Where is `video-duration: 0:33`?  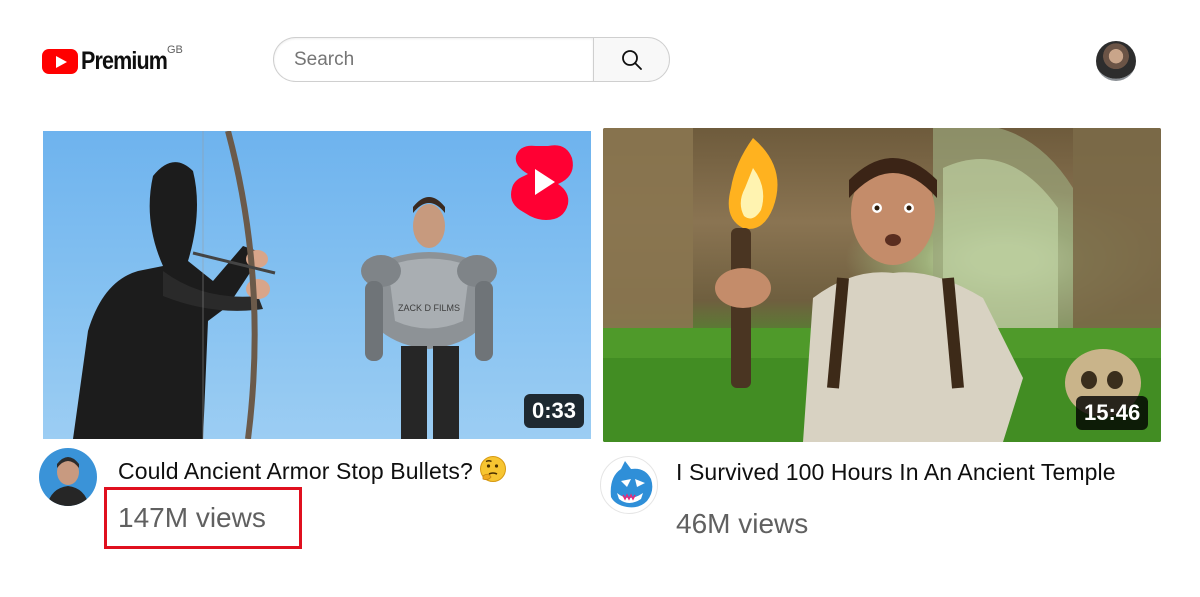
video-duration: 0:33 is located at coordinates (554, 411).